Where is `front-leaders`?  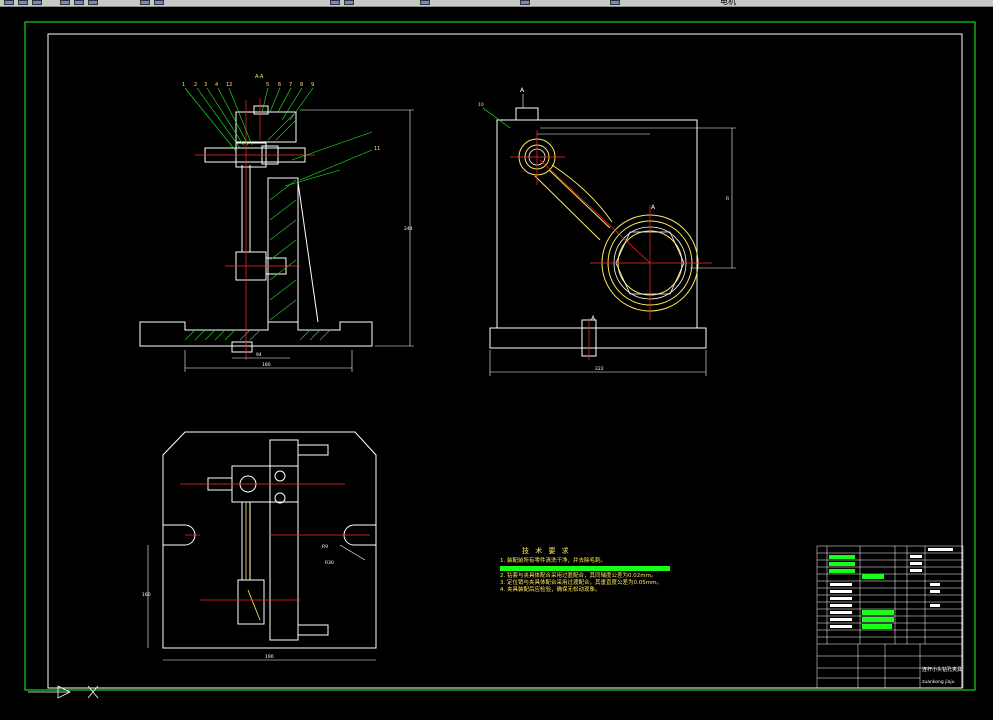 front-leaders is located at coordinates (278, 137).